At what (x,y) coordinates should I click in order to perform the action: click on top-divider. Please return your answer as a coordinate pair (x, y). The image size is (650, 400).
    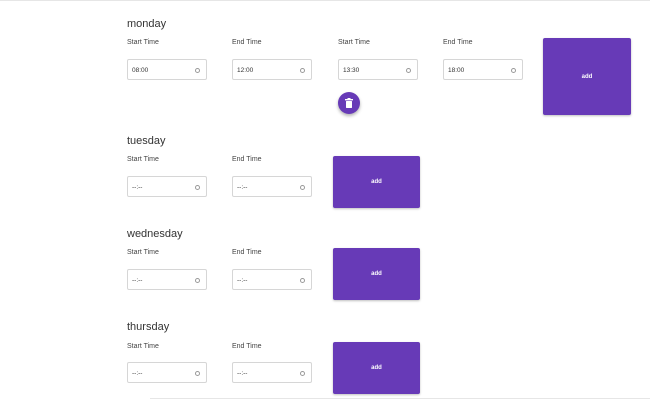
    Looking at the image, I should click on (325, 0).